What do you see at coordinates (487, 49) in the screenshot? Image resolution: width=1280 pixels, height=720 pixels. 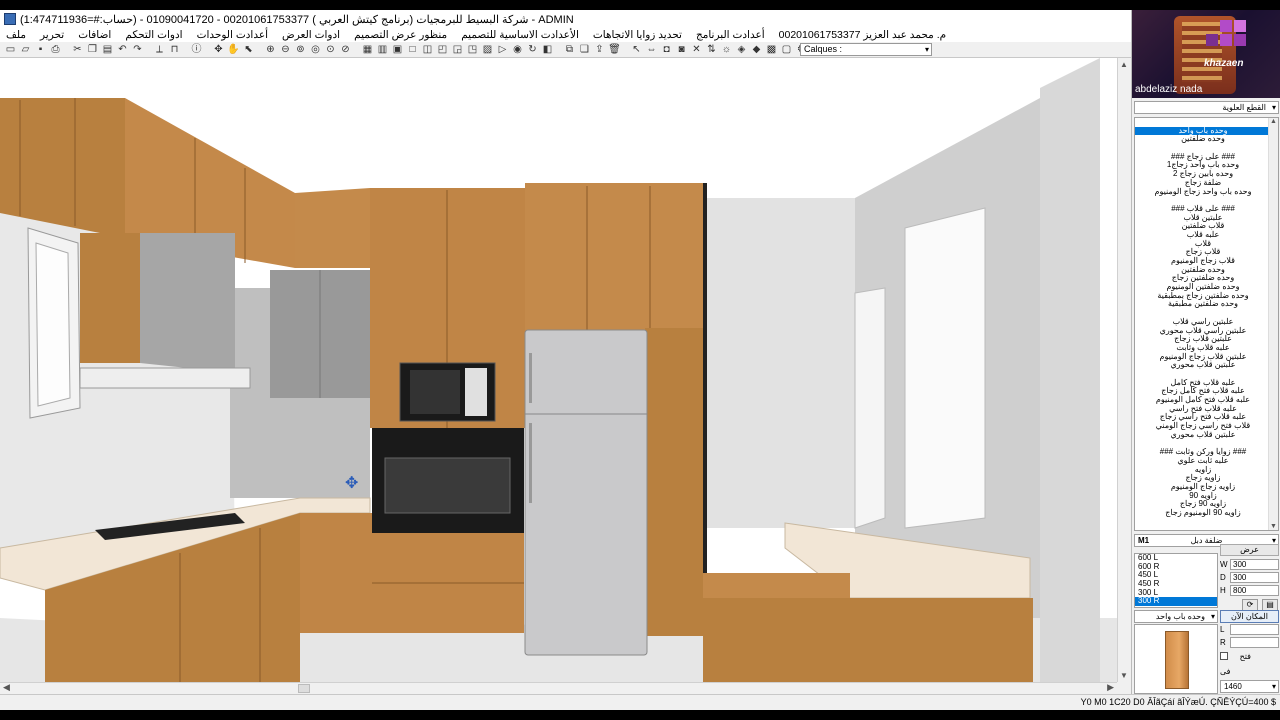 I see `photo-icon: ▨` at bounding box center [487, 49].